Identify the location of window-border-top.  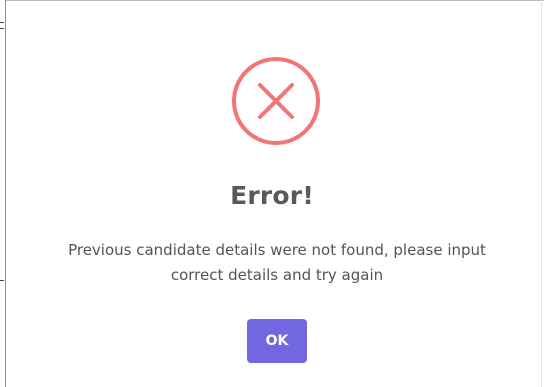
(274, 0).